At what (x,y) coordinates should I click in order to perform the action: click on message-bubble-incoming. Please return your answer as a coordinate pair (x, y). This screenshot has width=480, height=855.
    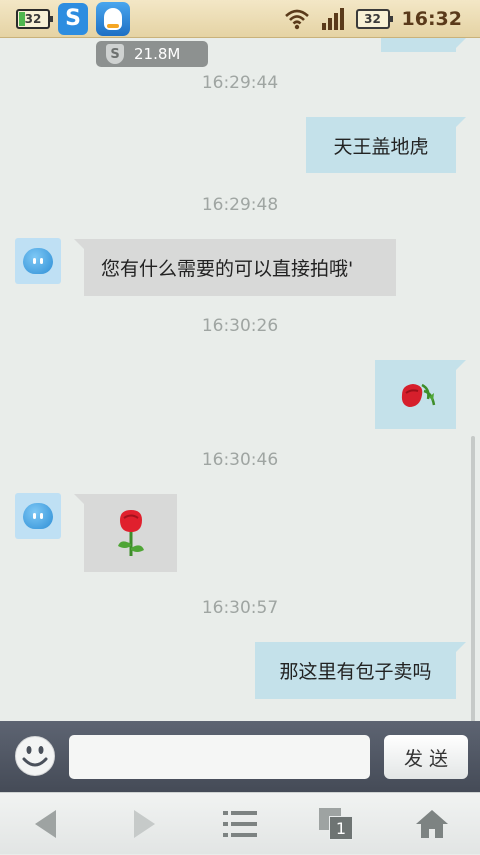
    Looking at the image, I should click on (125, 533).